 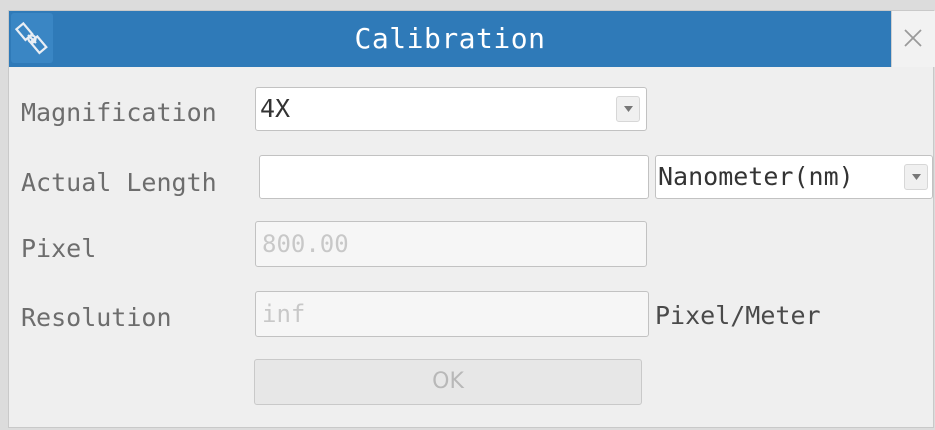 I want to click on title-bar: Calibration, so click(x=472, y=39).